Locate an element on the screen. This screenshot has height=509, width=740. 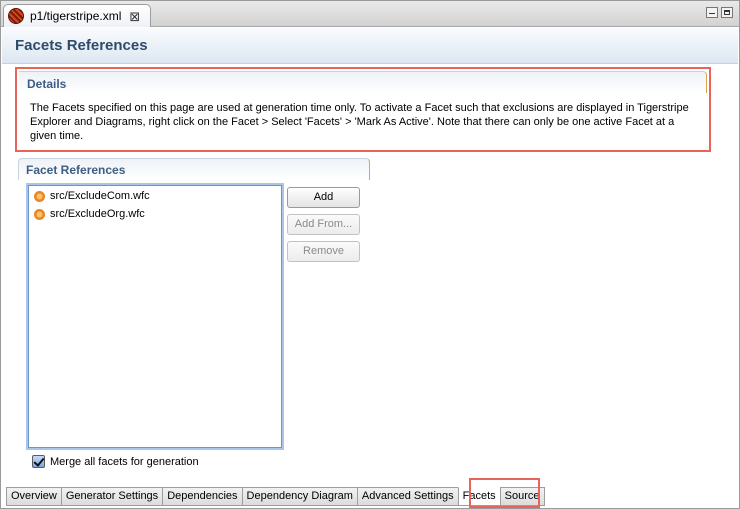
merge-facets-label: Merge all facets for generation is located at coordinates (124, 461).